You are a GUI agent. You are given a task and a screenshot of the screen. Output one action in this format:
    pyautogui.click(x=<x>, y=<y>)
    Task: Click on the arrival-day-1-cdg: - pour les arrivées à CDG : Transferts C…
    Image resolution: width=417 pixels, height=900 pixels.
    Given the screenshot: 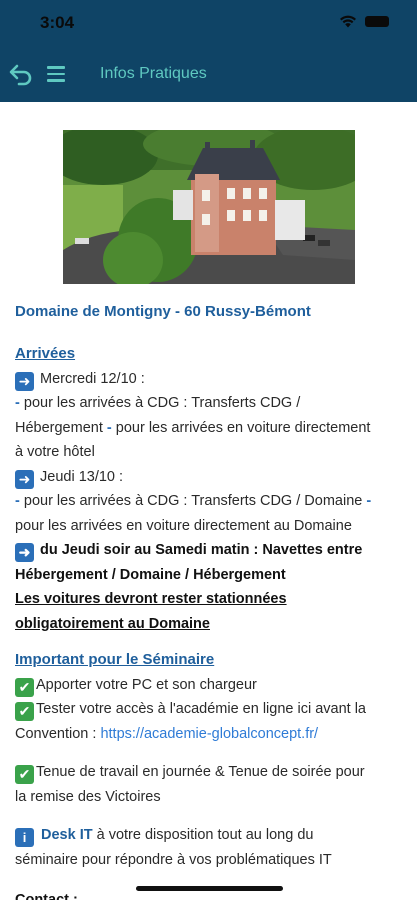 What is the action you would take?
    pyautogui.click(x=158, y=403)
    